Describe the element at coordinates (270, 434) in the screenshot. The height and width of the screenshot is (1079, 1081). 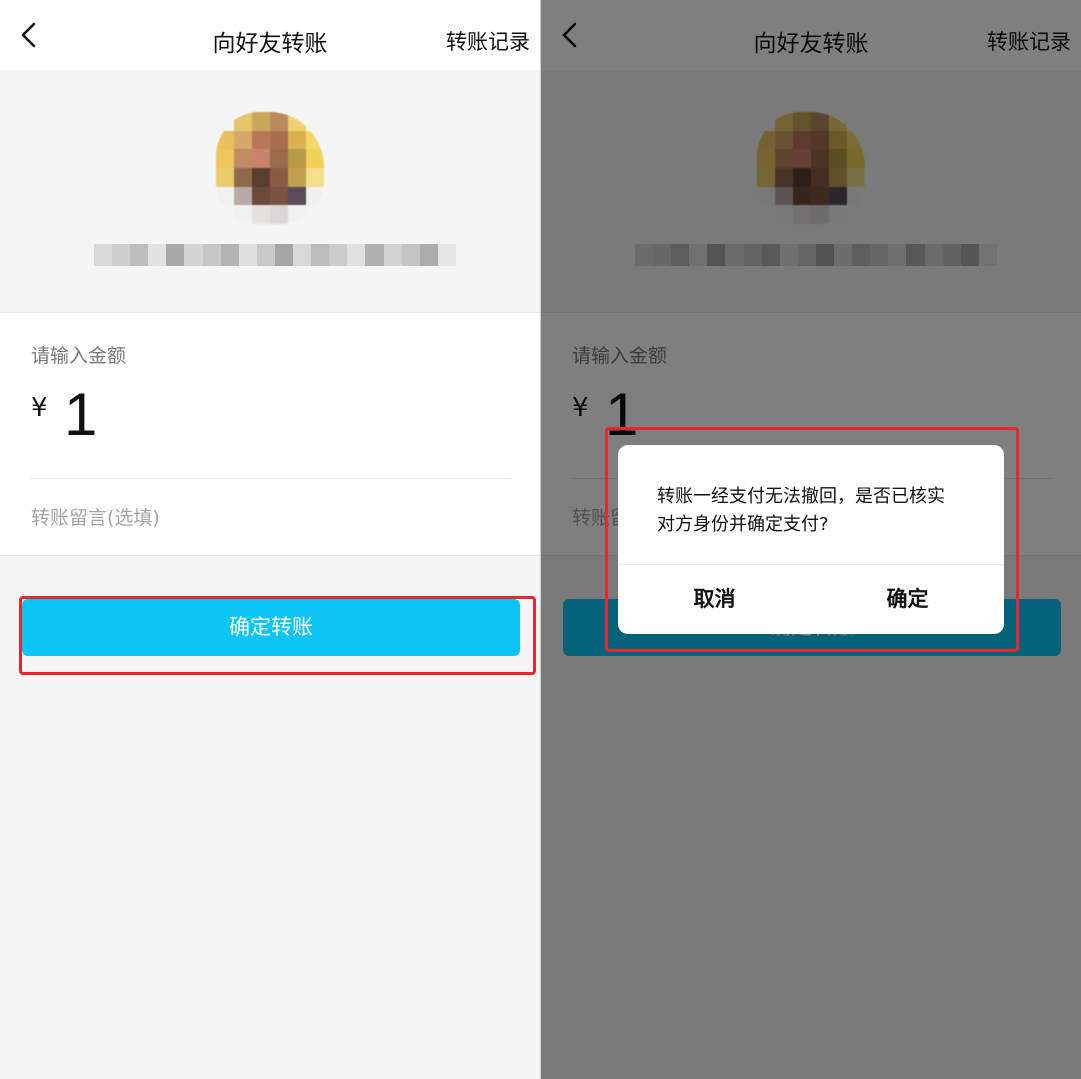
I see `transfer-form: 请输入金额 ¥ 1 转账留言(选填)` at that location.